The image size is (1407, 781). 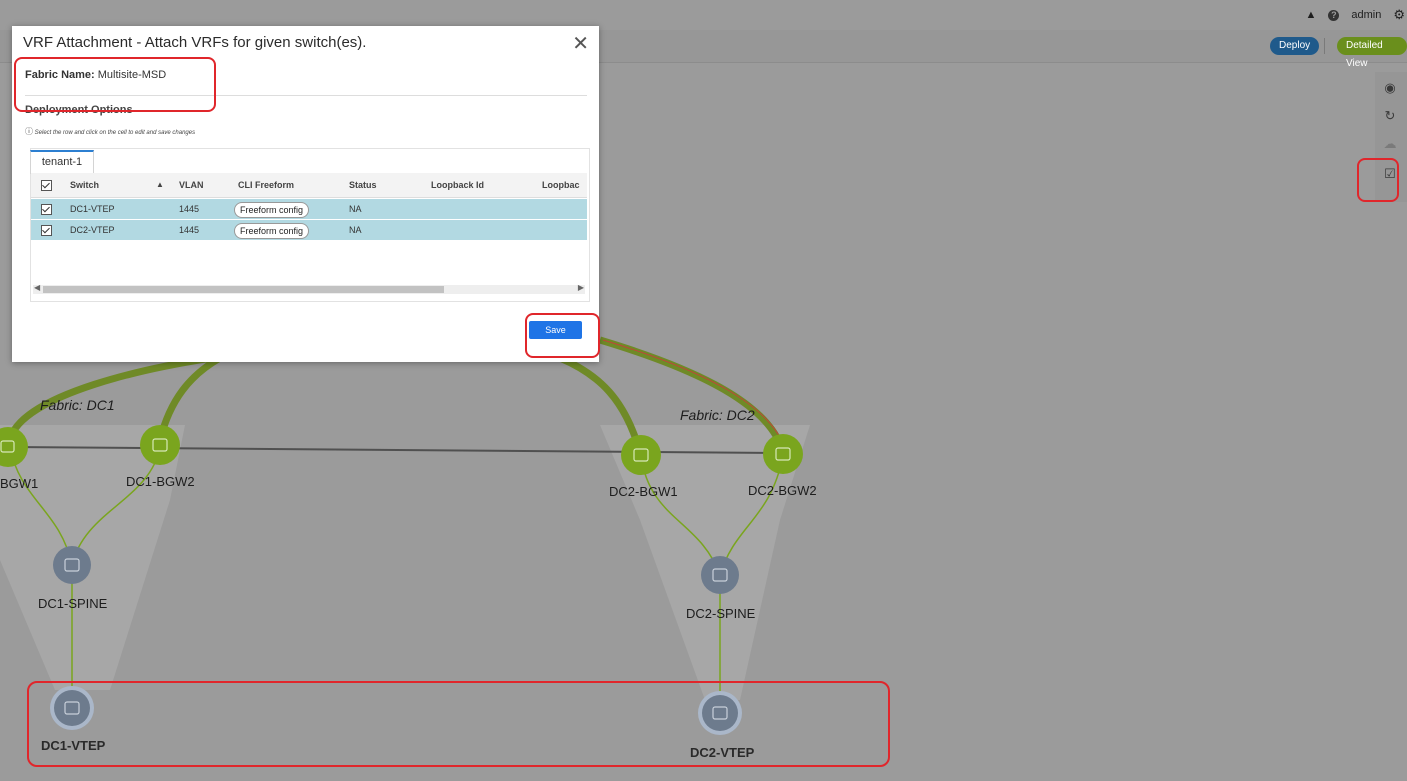 I want to click on node-dc2-spine, so click(x=720, y=575).